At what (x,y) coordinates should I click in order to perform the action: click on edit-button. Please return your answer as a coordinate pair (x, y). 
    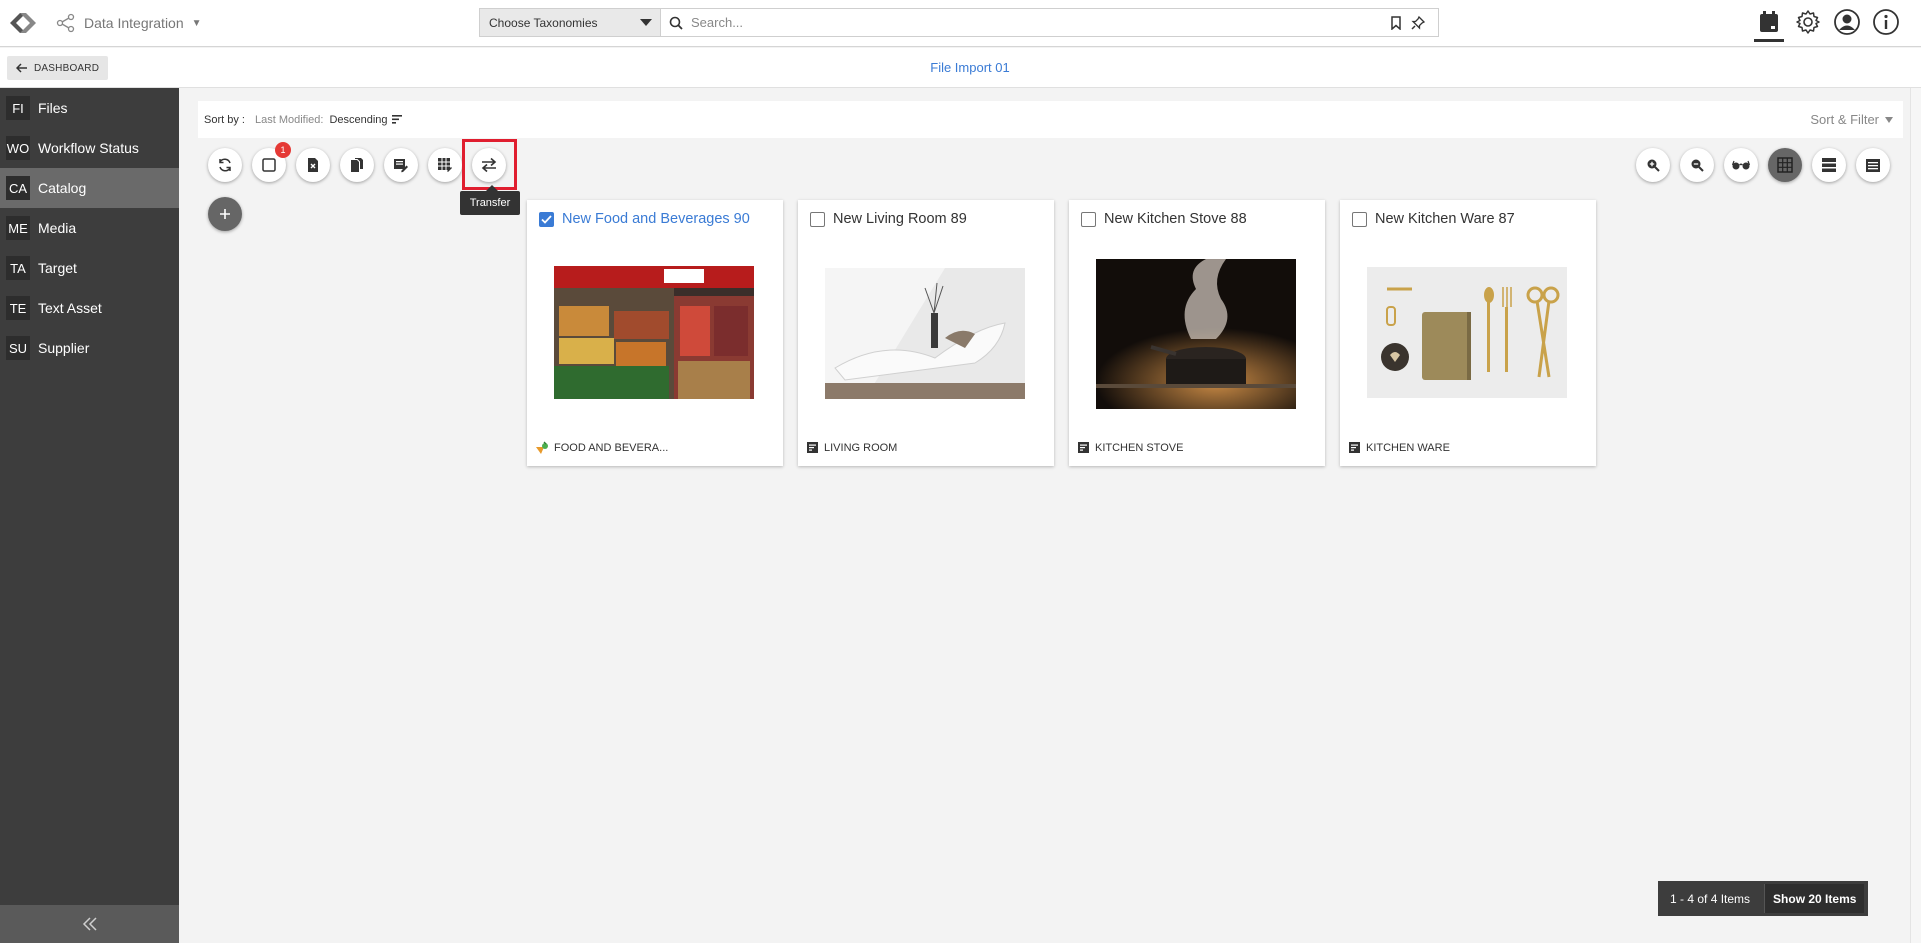
    Looking at the image, I should click on (401, 165).